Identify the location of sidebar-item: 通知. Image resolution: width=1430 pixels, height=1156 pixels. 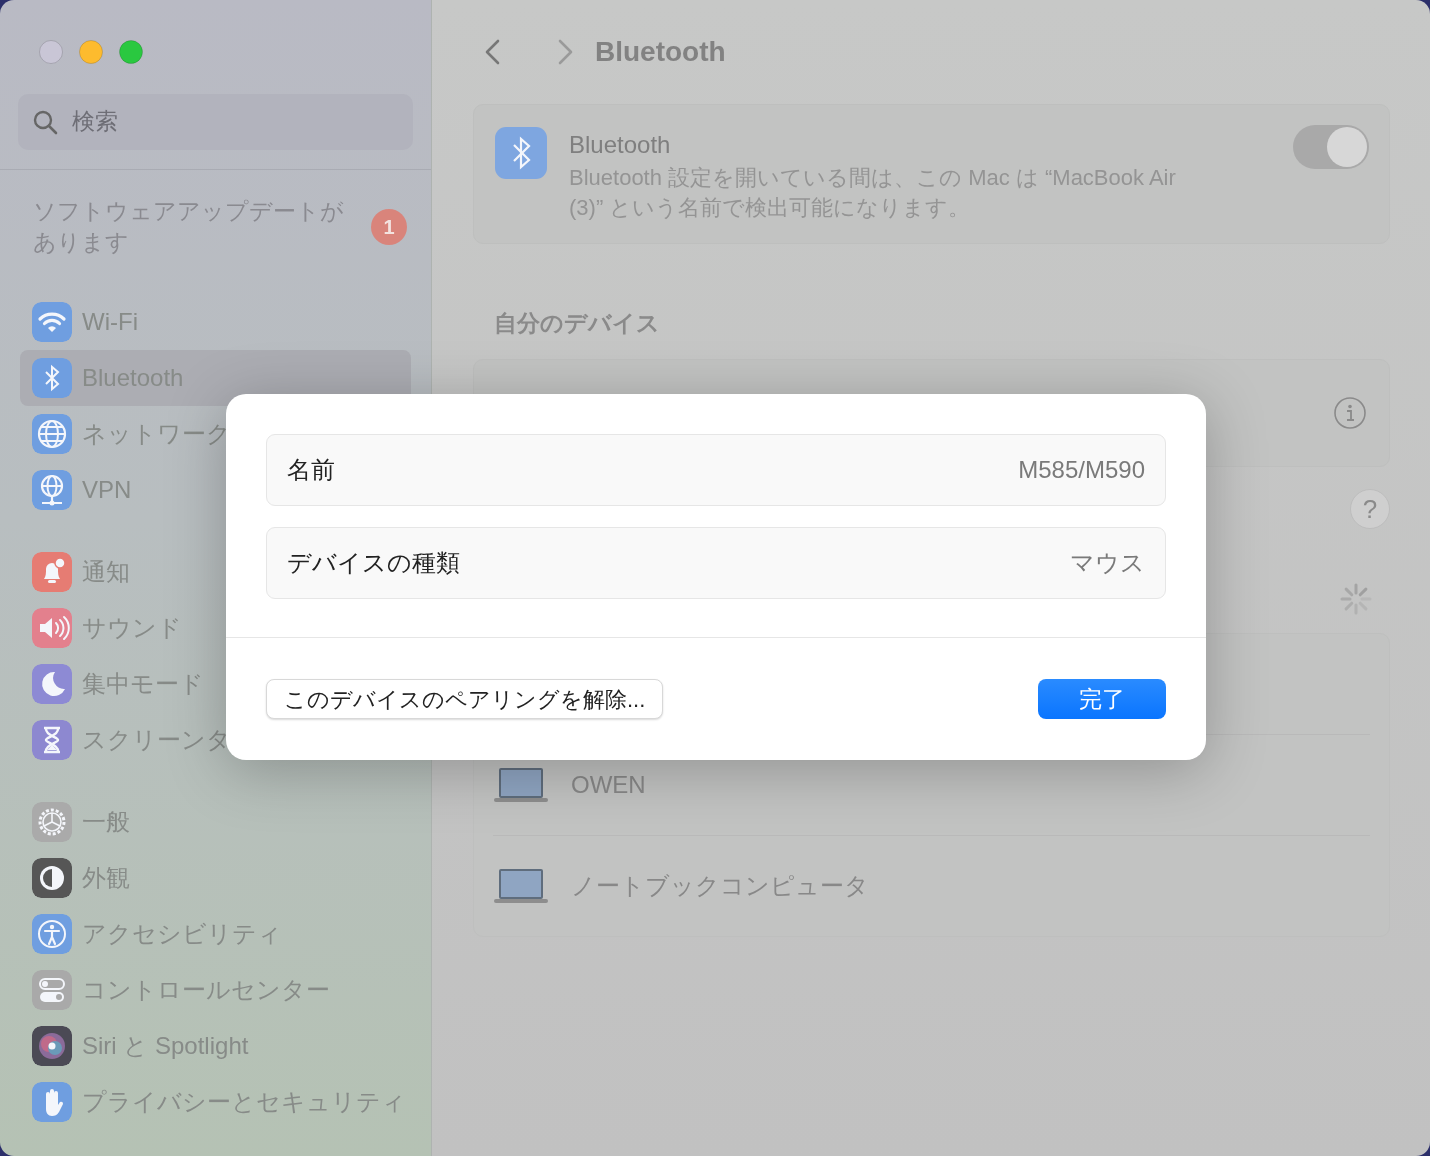
(75, 572).